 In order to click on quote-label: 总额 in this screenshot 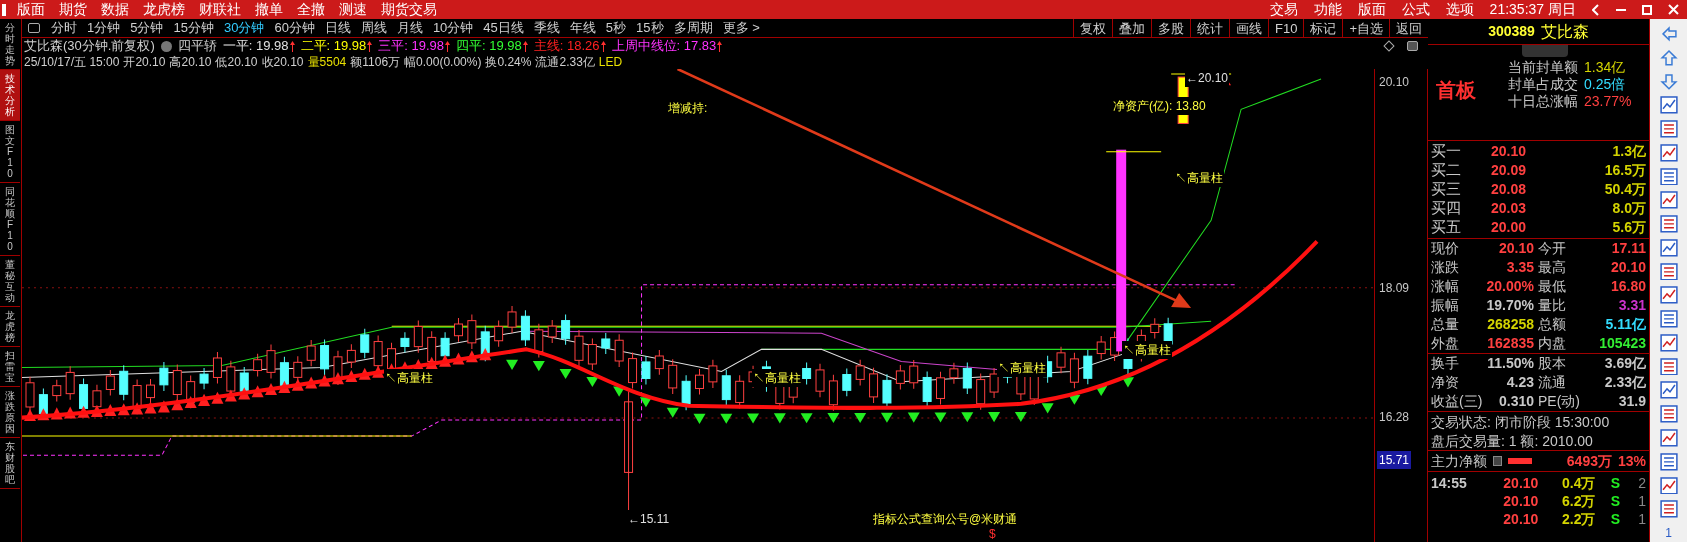, I will do `click(1552, 324)`.